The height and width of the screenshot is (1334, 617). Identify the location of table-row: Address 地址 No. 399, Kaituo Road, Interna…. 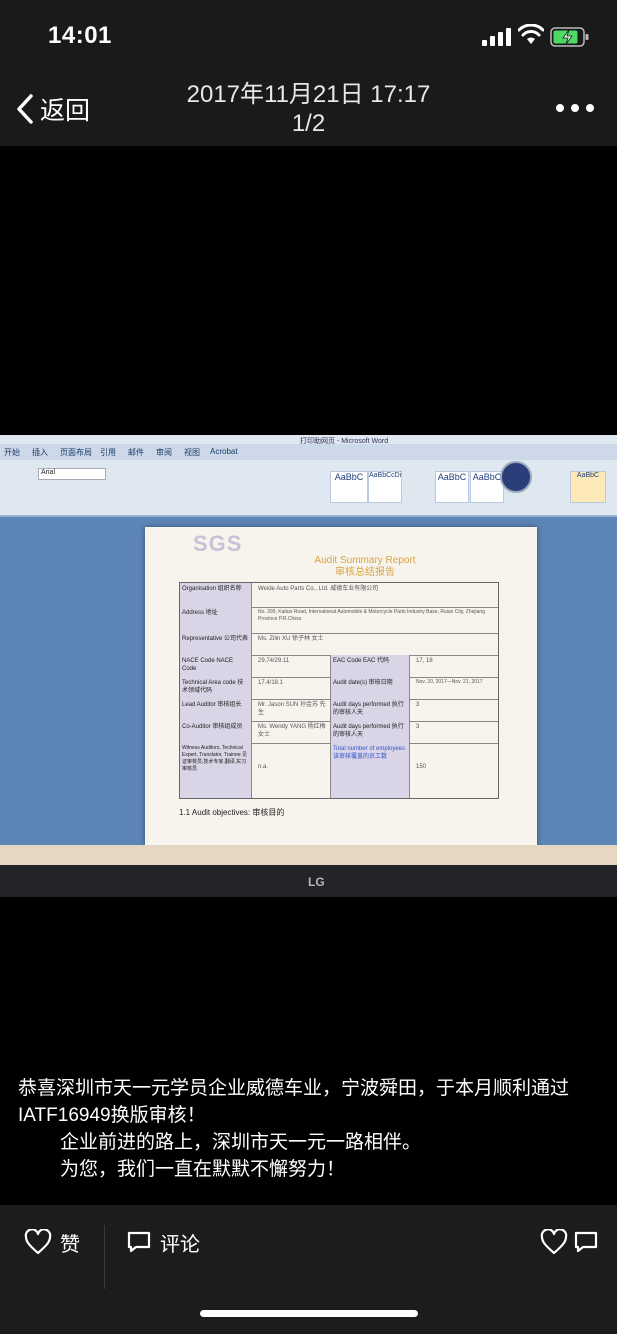
(339, 620).